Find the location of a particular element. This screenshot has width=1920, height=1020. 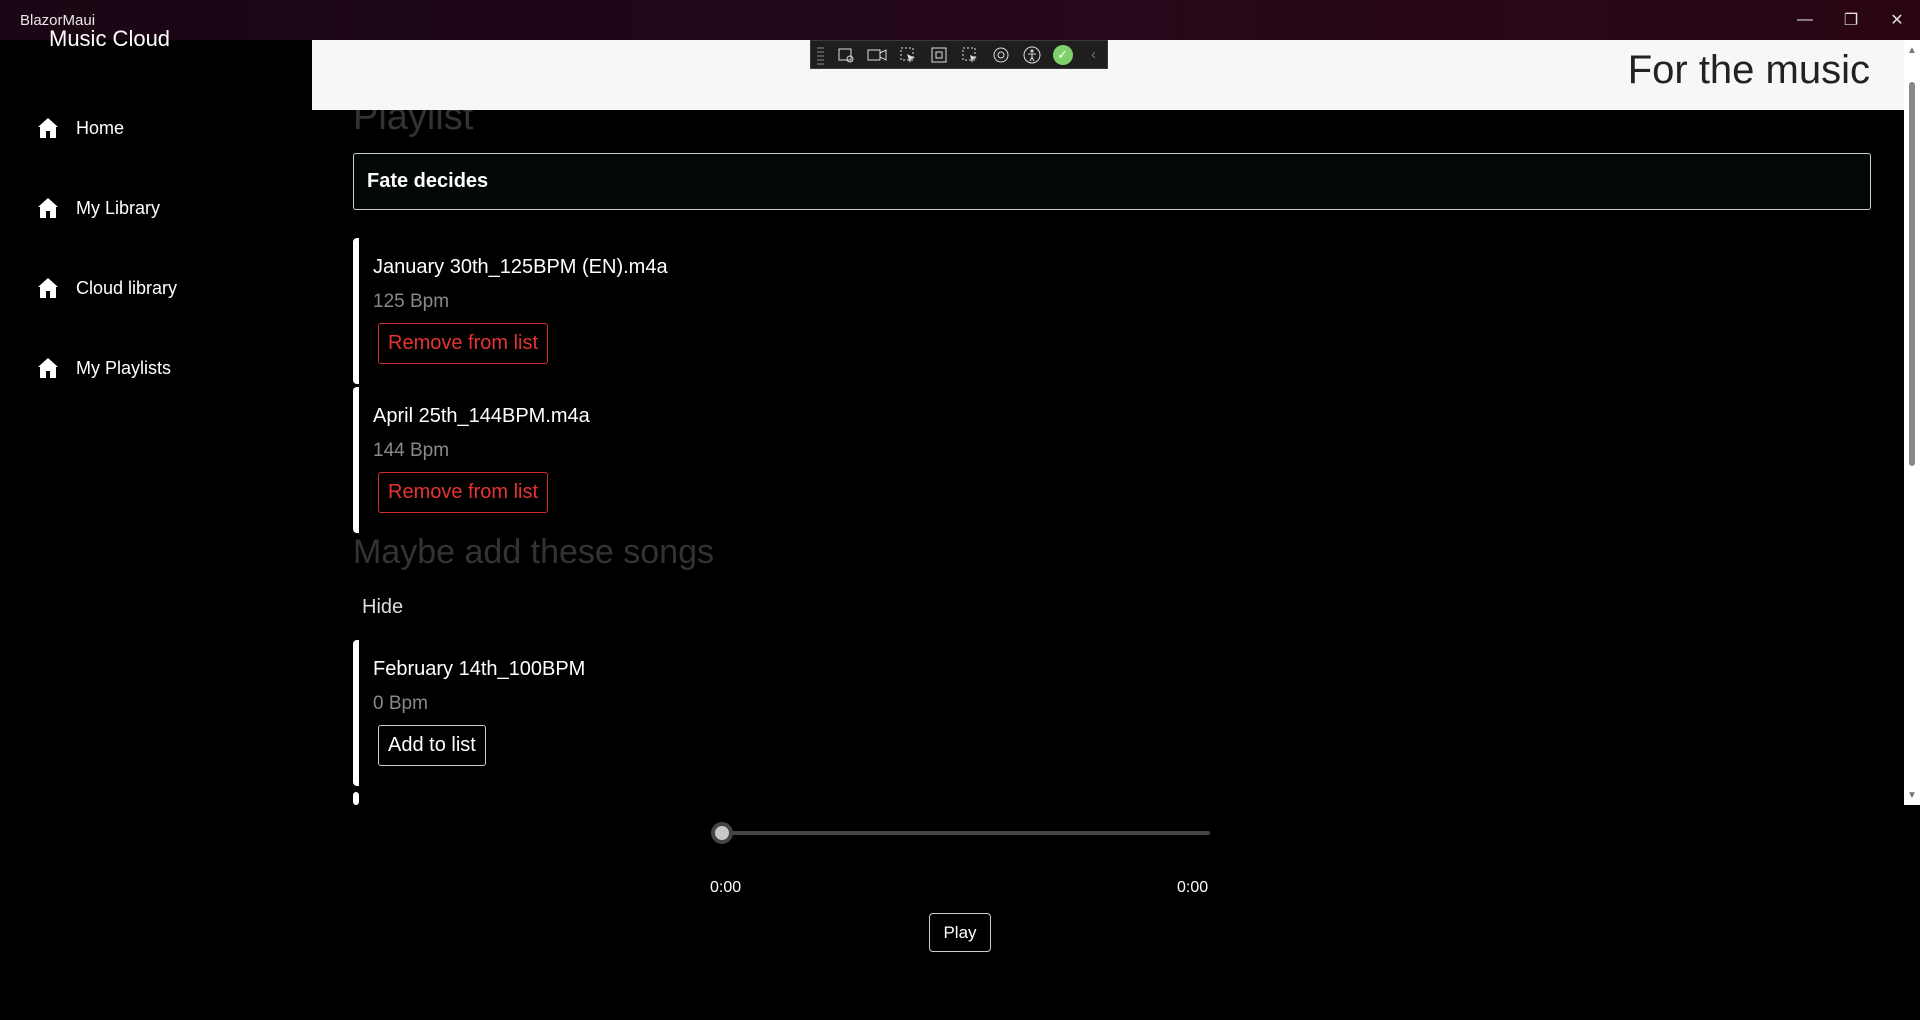

play-button: Play is located at coordinates (960, 932).